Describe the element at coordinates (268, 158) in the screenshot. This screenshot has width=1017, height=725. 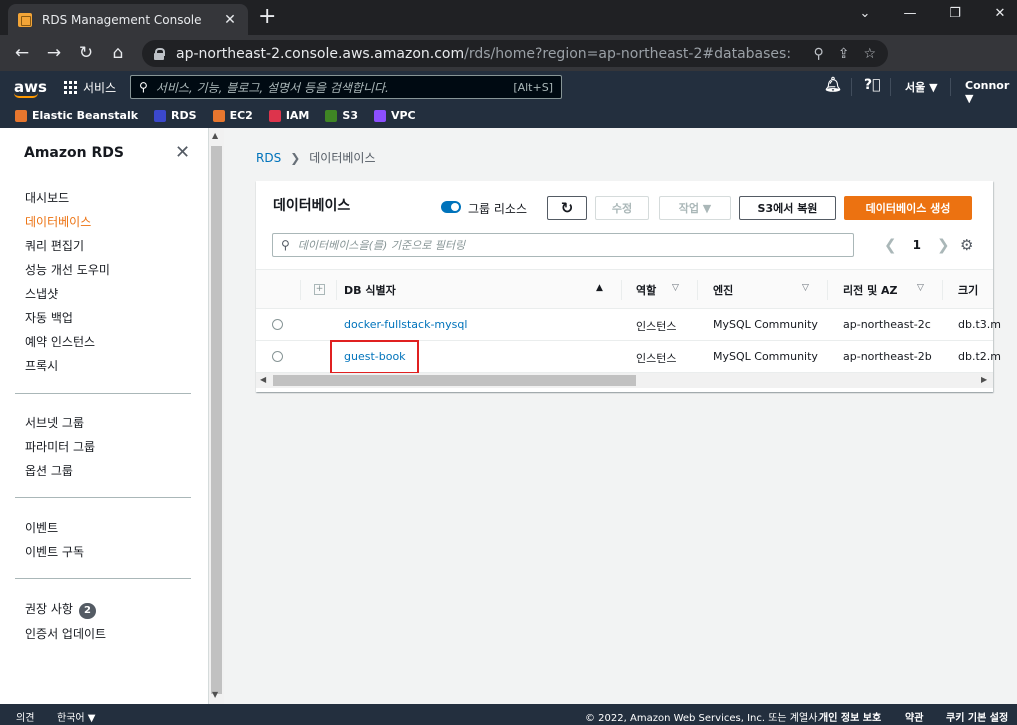
I see `breadcrumb-rds-link: RDS` at that location.